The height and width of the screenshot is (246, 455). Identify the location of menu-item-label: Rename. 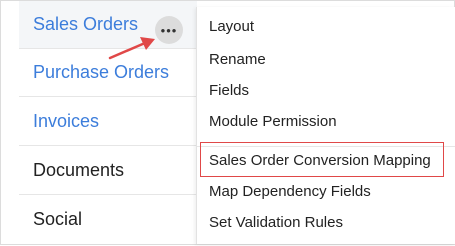
(237, 59).